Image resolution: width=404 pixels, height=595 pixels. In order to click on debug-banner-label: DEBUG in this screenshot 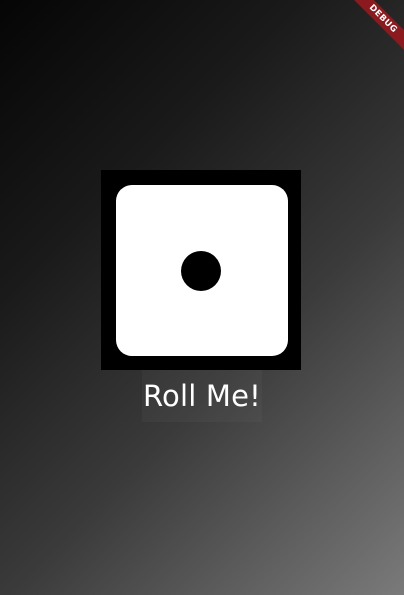, I will do `click(375, 28)`.